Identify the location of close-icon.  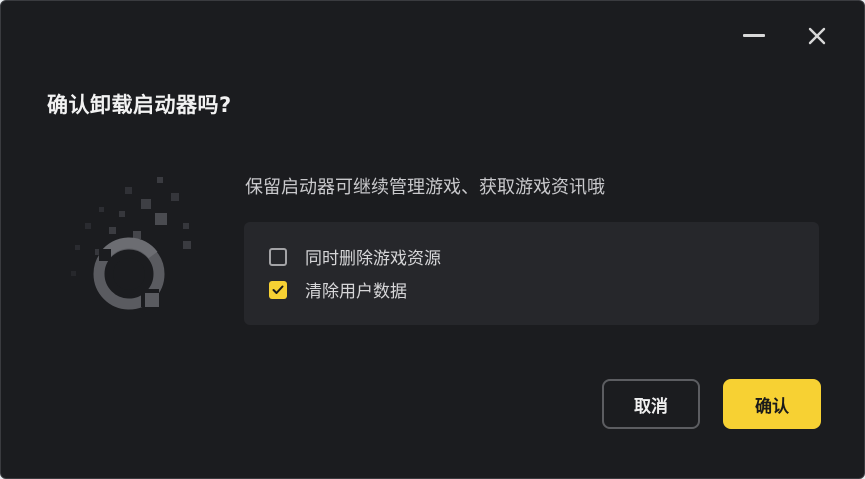
(817, 36).